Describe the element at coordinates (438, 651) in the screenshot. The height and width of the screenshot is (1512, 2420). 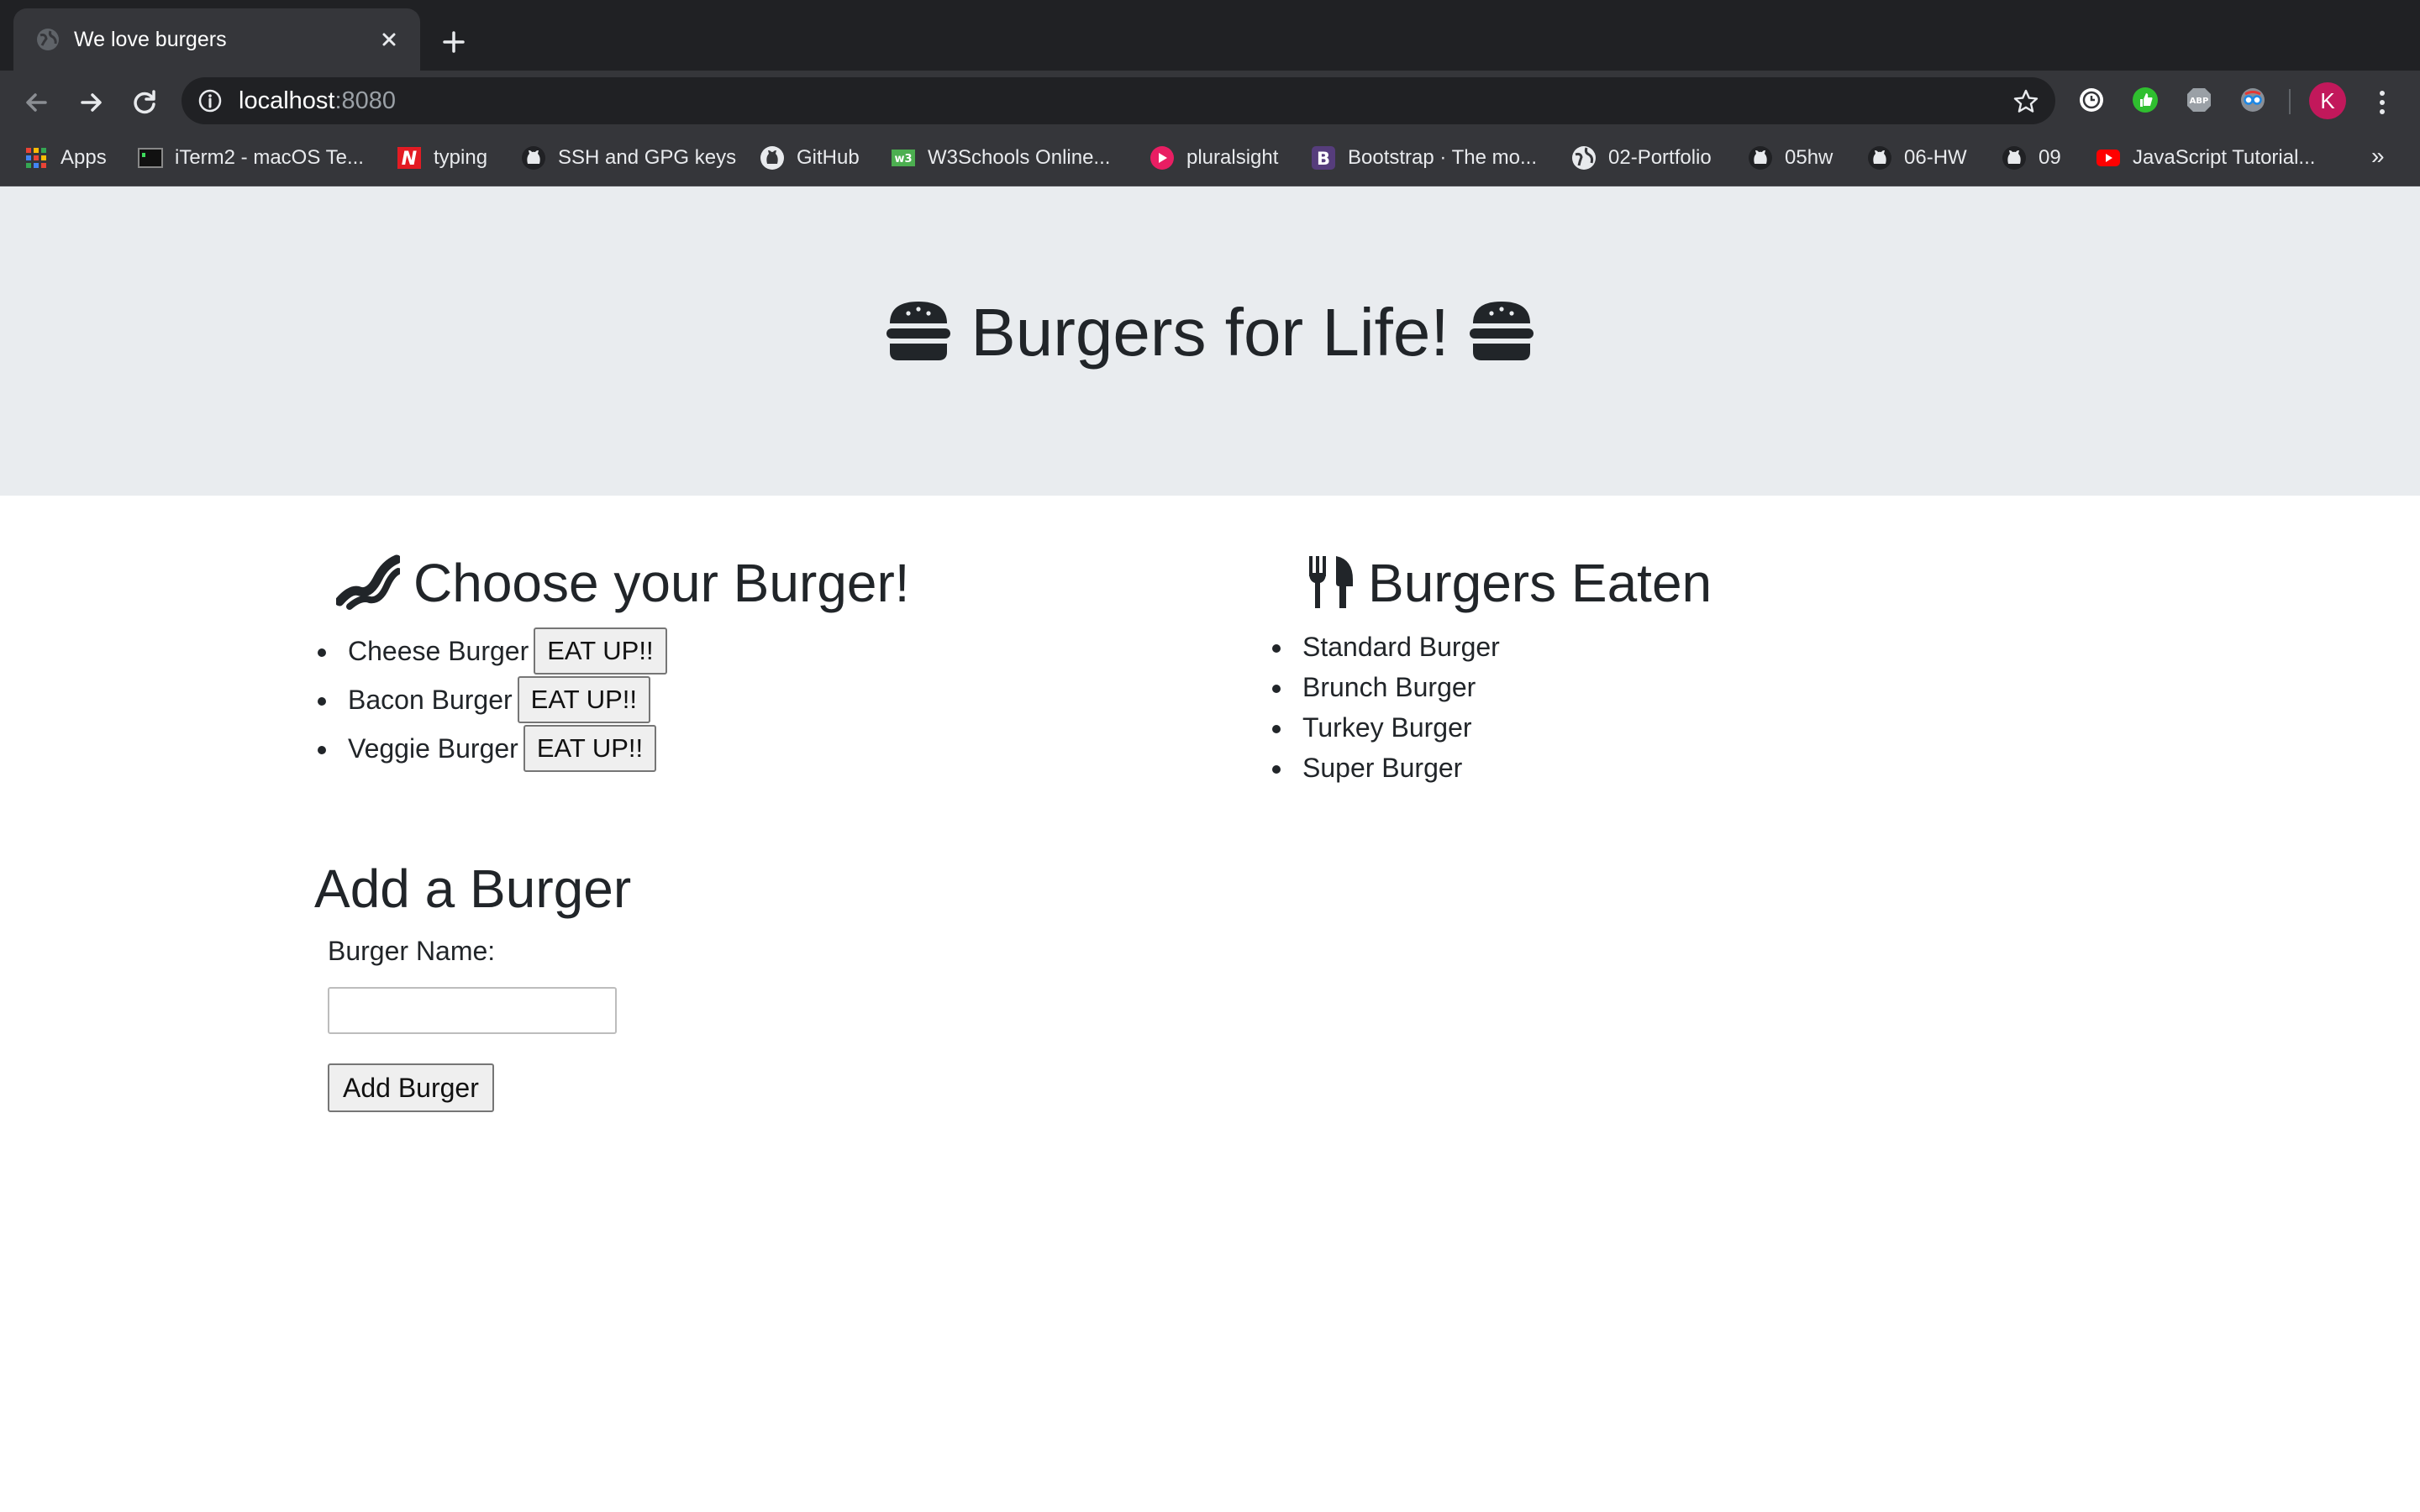
I see `burger-name: Cheese Burger` at that location.